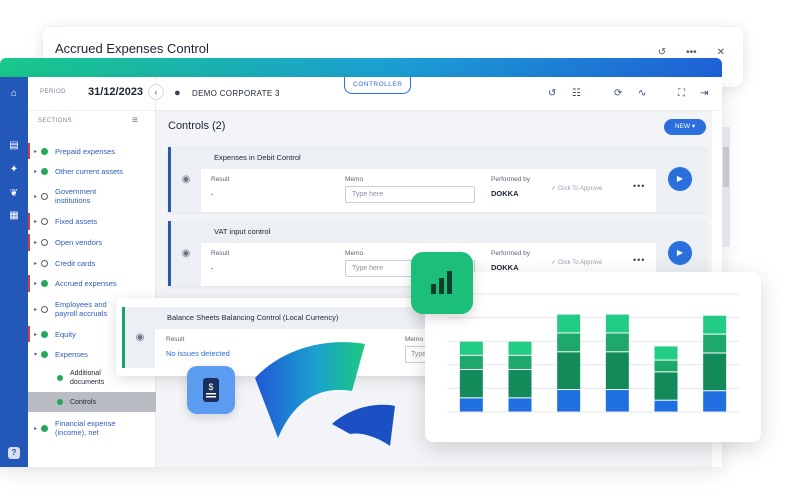  What do you see at coordinates (685, 127) in the screenshot?
I see `new-control-button: NEW ▾` at bounding box center [685, 127].